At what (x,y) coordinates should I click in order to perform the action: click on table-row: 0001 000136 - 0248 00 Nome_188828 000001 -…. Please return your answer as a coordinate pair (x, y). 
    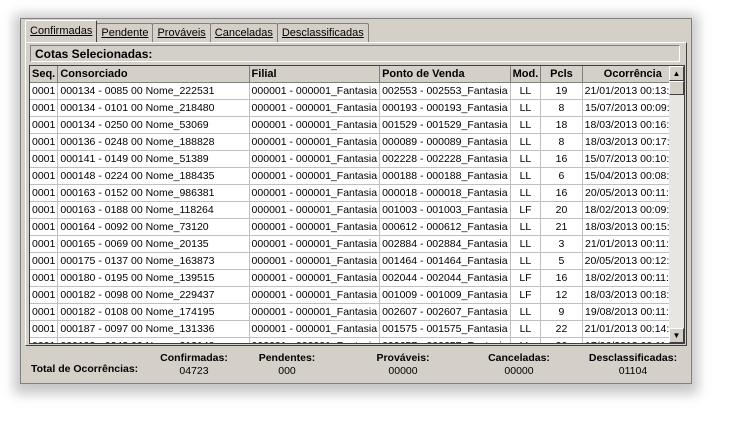
    Looking at the image, I should click on (357, 142).